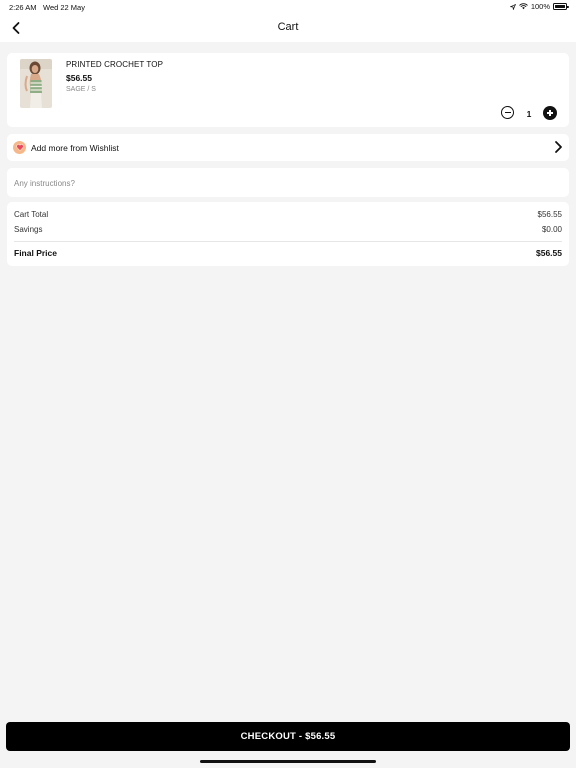  Describe the element at coordinates (284, 183) in the screenshot. I see `instructions-input` at that location.